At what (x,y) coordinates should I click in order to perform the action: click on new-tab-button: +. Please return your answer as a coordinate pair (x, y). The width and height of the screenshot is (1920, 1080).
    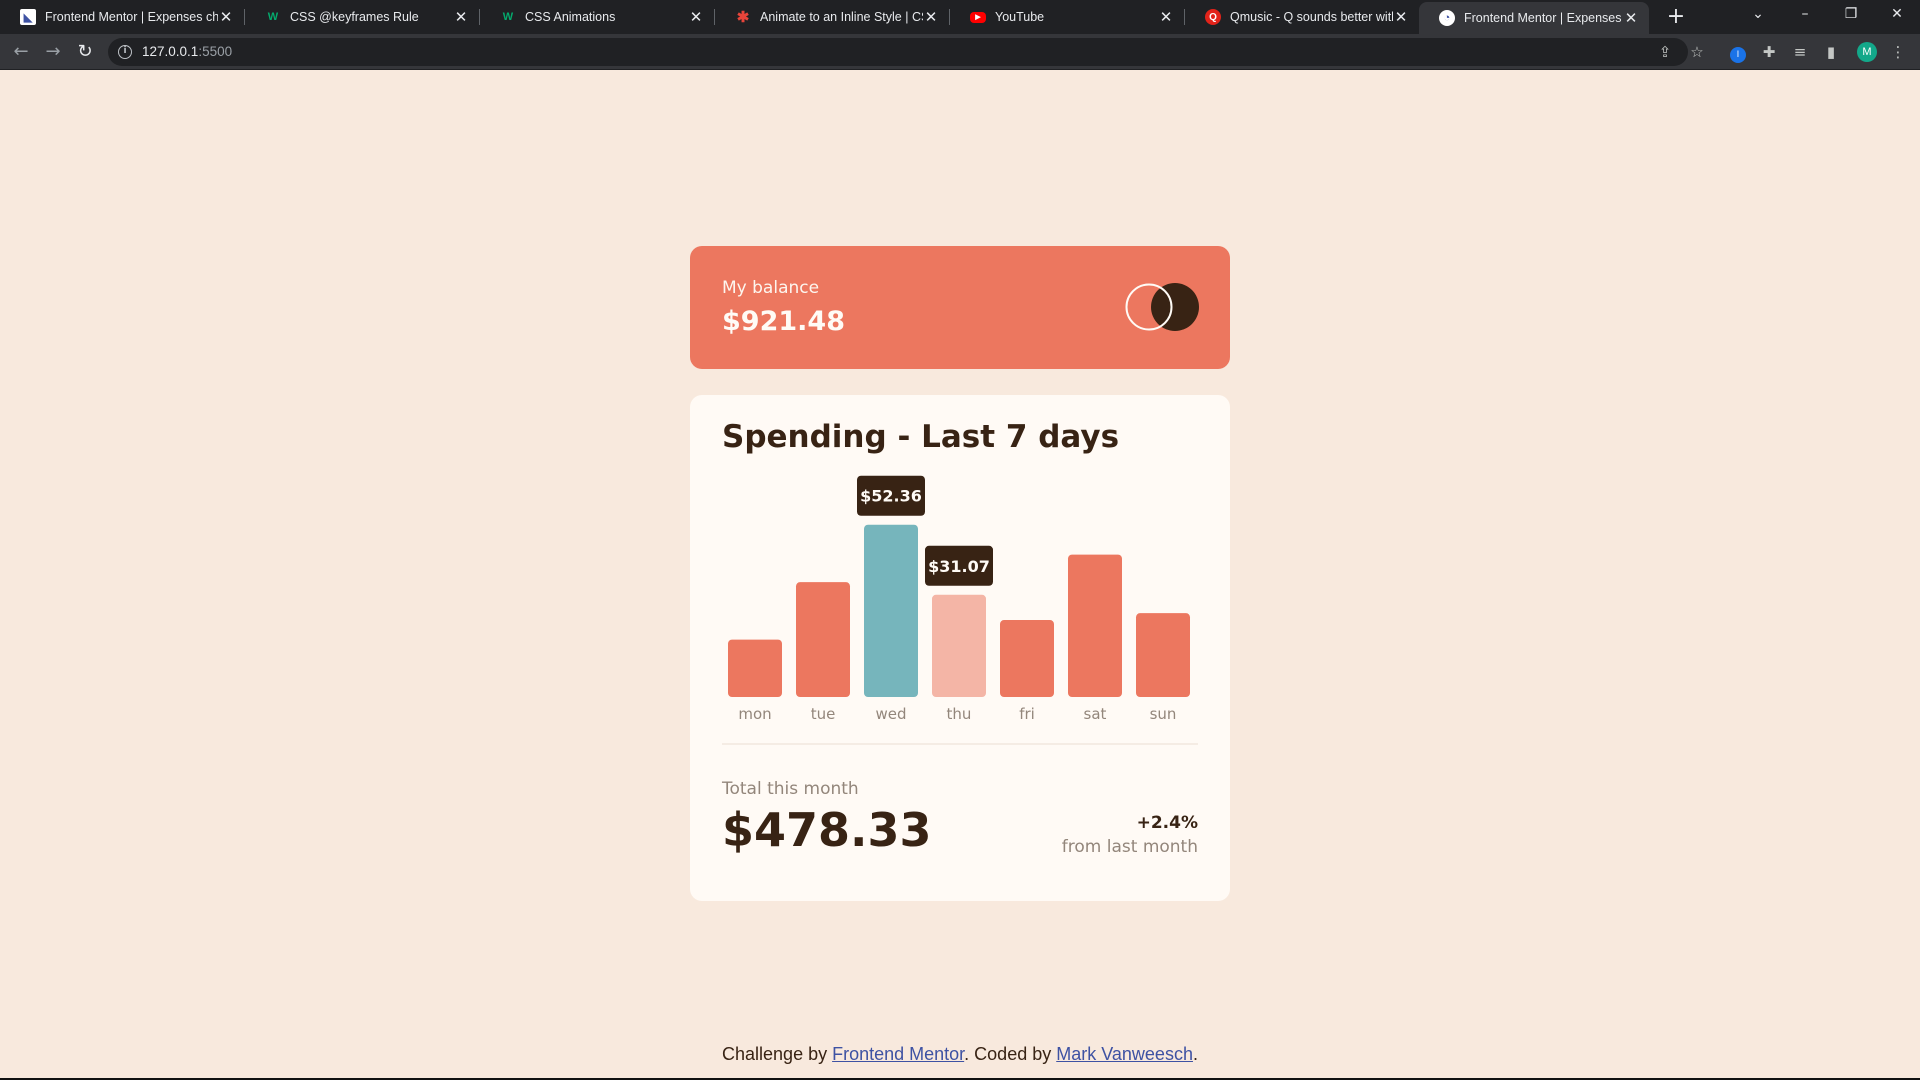
    Looking at the image, I should click on (1676, 17).